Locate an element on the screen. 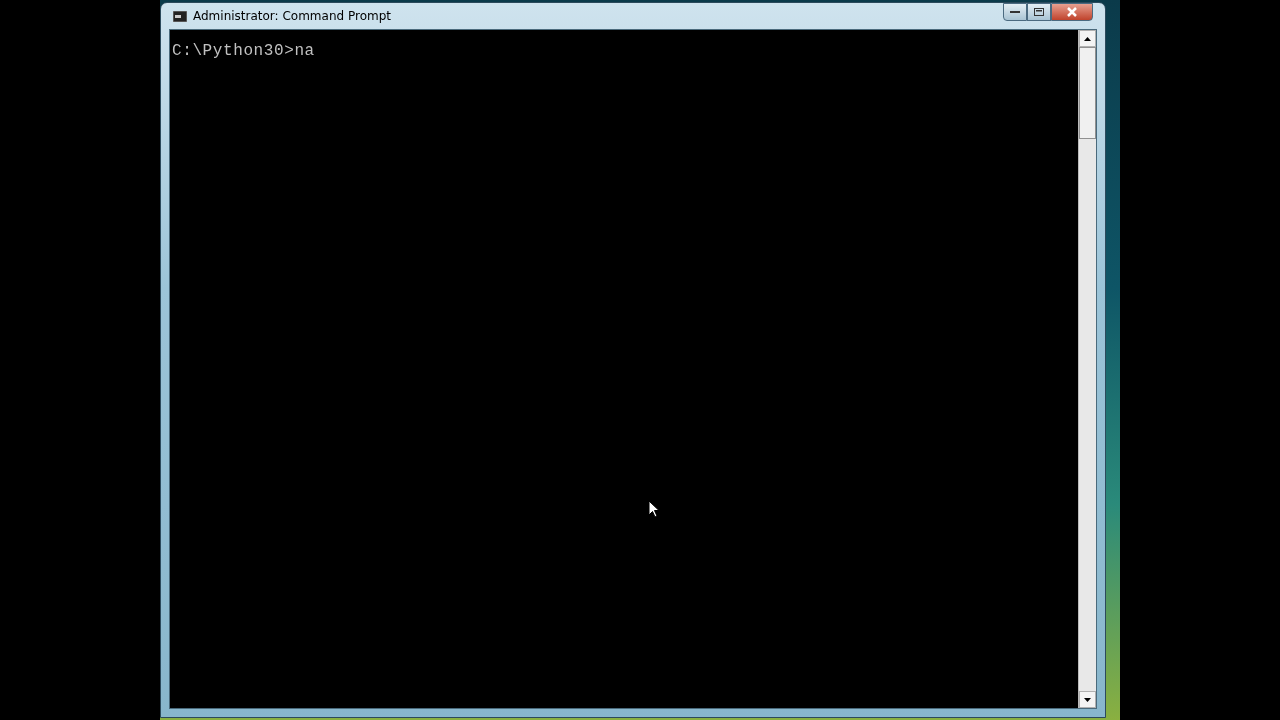 The height and width of the screenshot is (720, 1280). close-icon is located at coordinates (1072, 12).